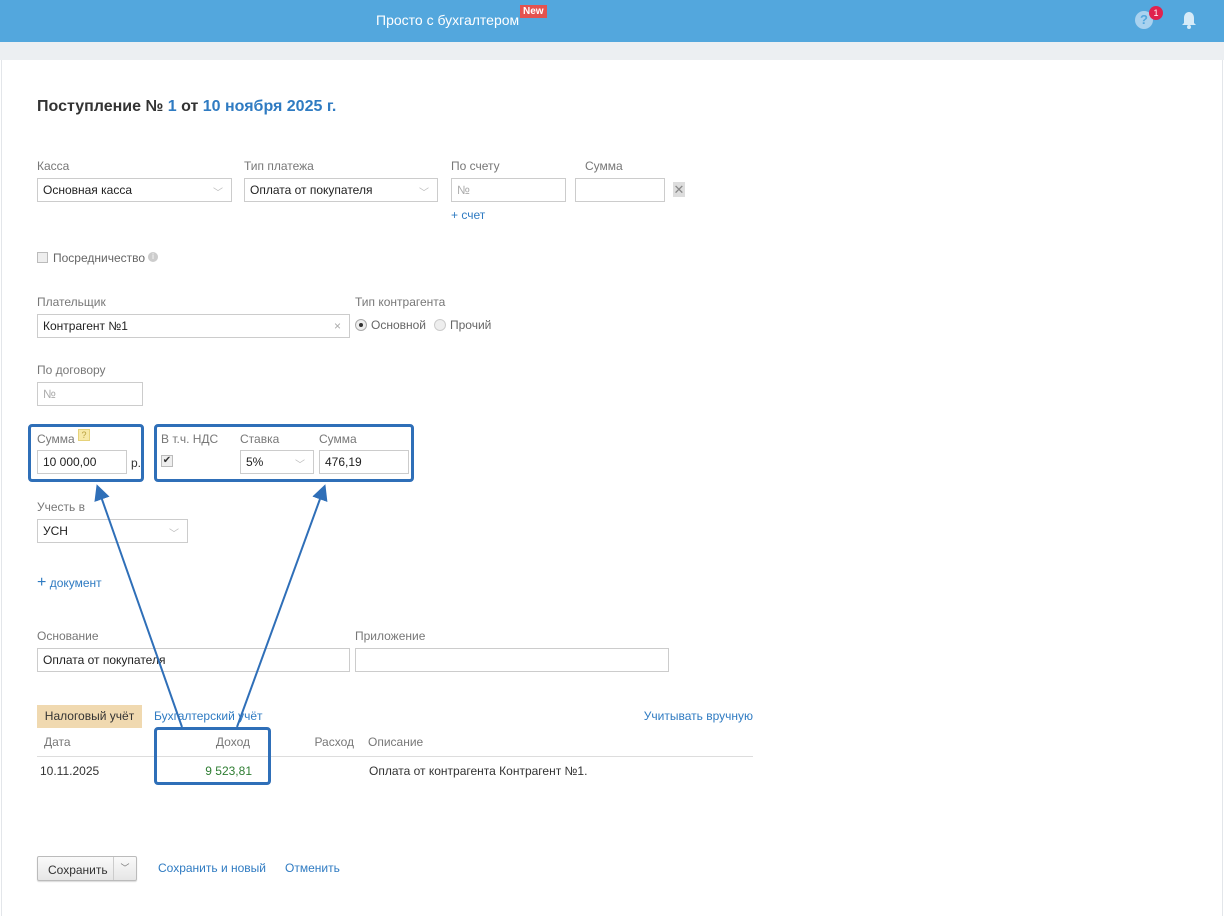  I want to click on annotation-arrows, so click(211, 606).